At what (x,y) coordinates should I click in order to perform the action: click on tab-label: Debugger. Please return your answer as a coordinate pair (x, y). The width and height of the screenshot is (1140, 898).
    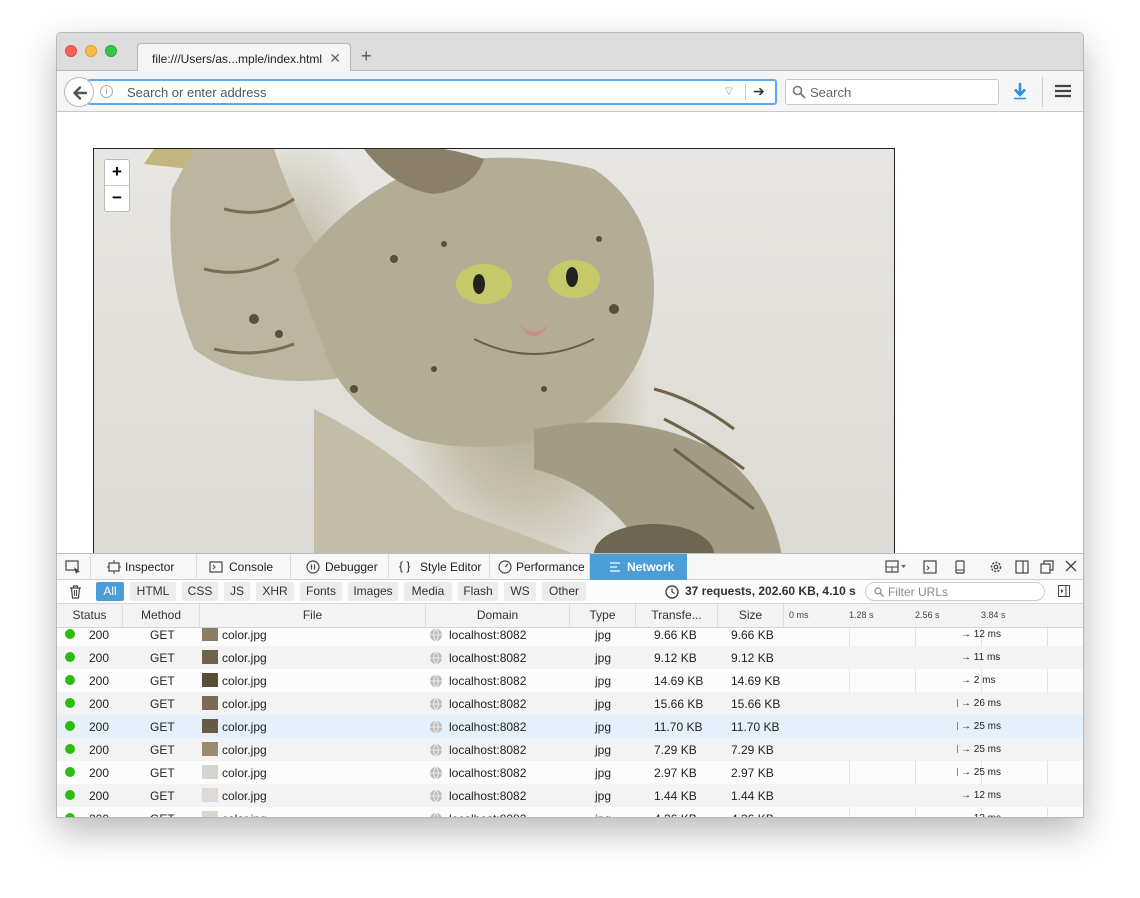
    Looking at the image, I should click on (351, 567).